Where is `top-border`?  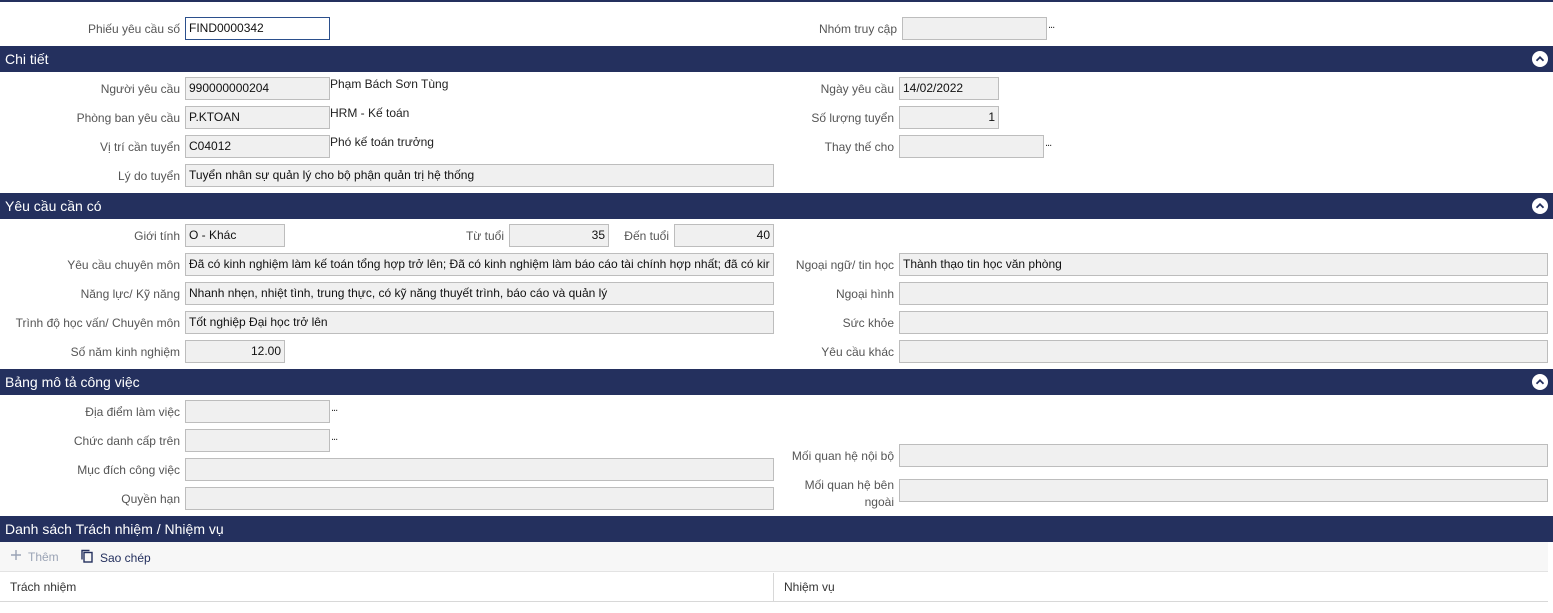
top-border is located at coordinates (776, 1).